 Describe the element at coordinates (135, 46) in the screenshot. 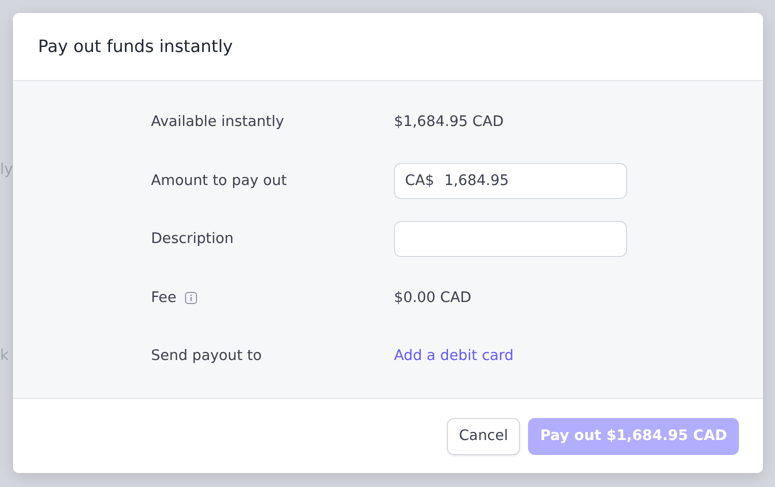

I see `dialog-title: Pay out funds instantly` at that location.